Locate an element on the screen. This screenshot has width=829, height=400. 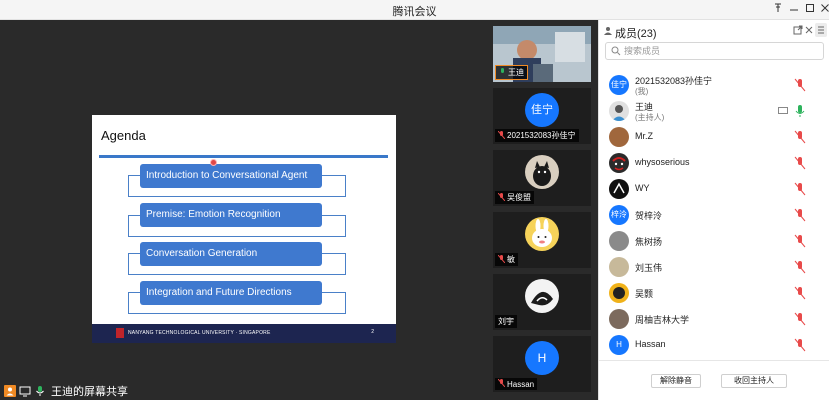
member-row: 周柚吉林大学 is located at coordinates (714, 319).